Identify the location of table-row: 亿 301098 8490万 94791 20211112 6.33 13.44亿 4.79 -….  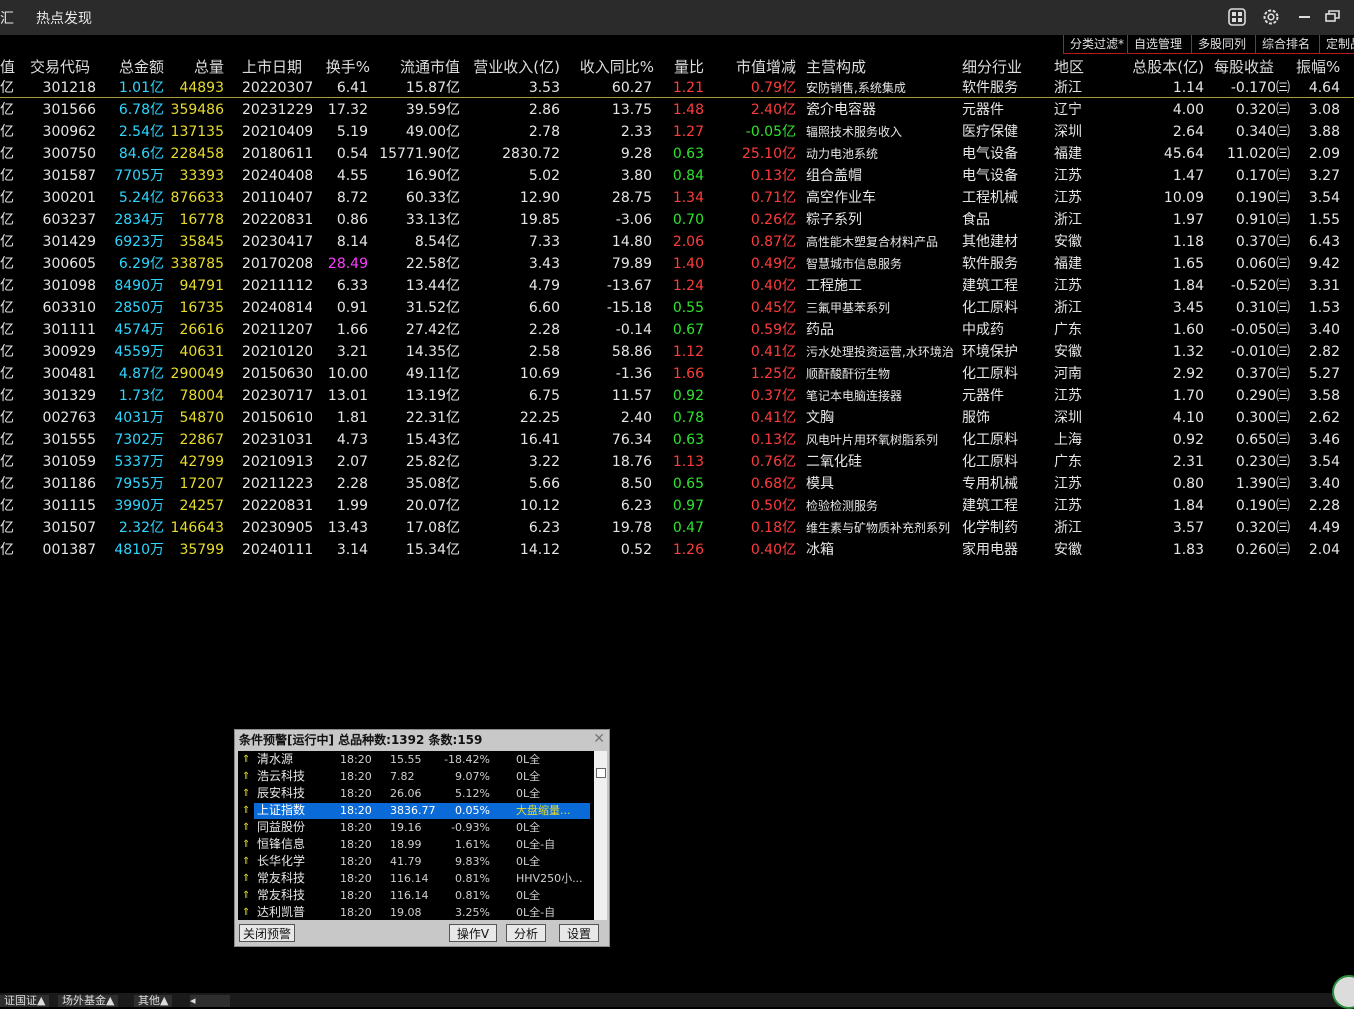
(677, 286).